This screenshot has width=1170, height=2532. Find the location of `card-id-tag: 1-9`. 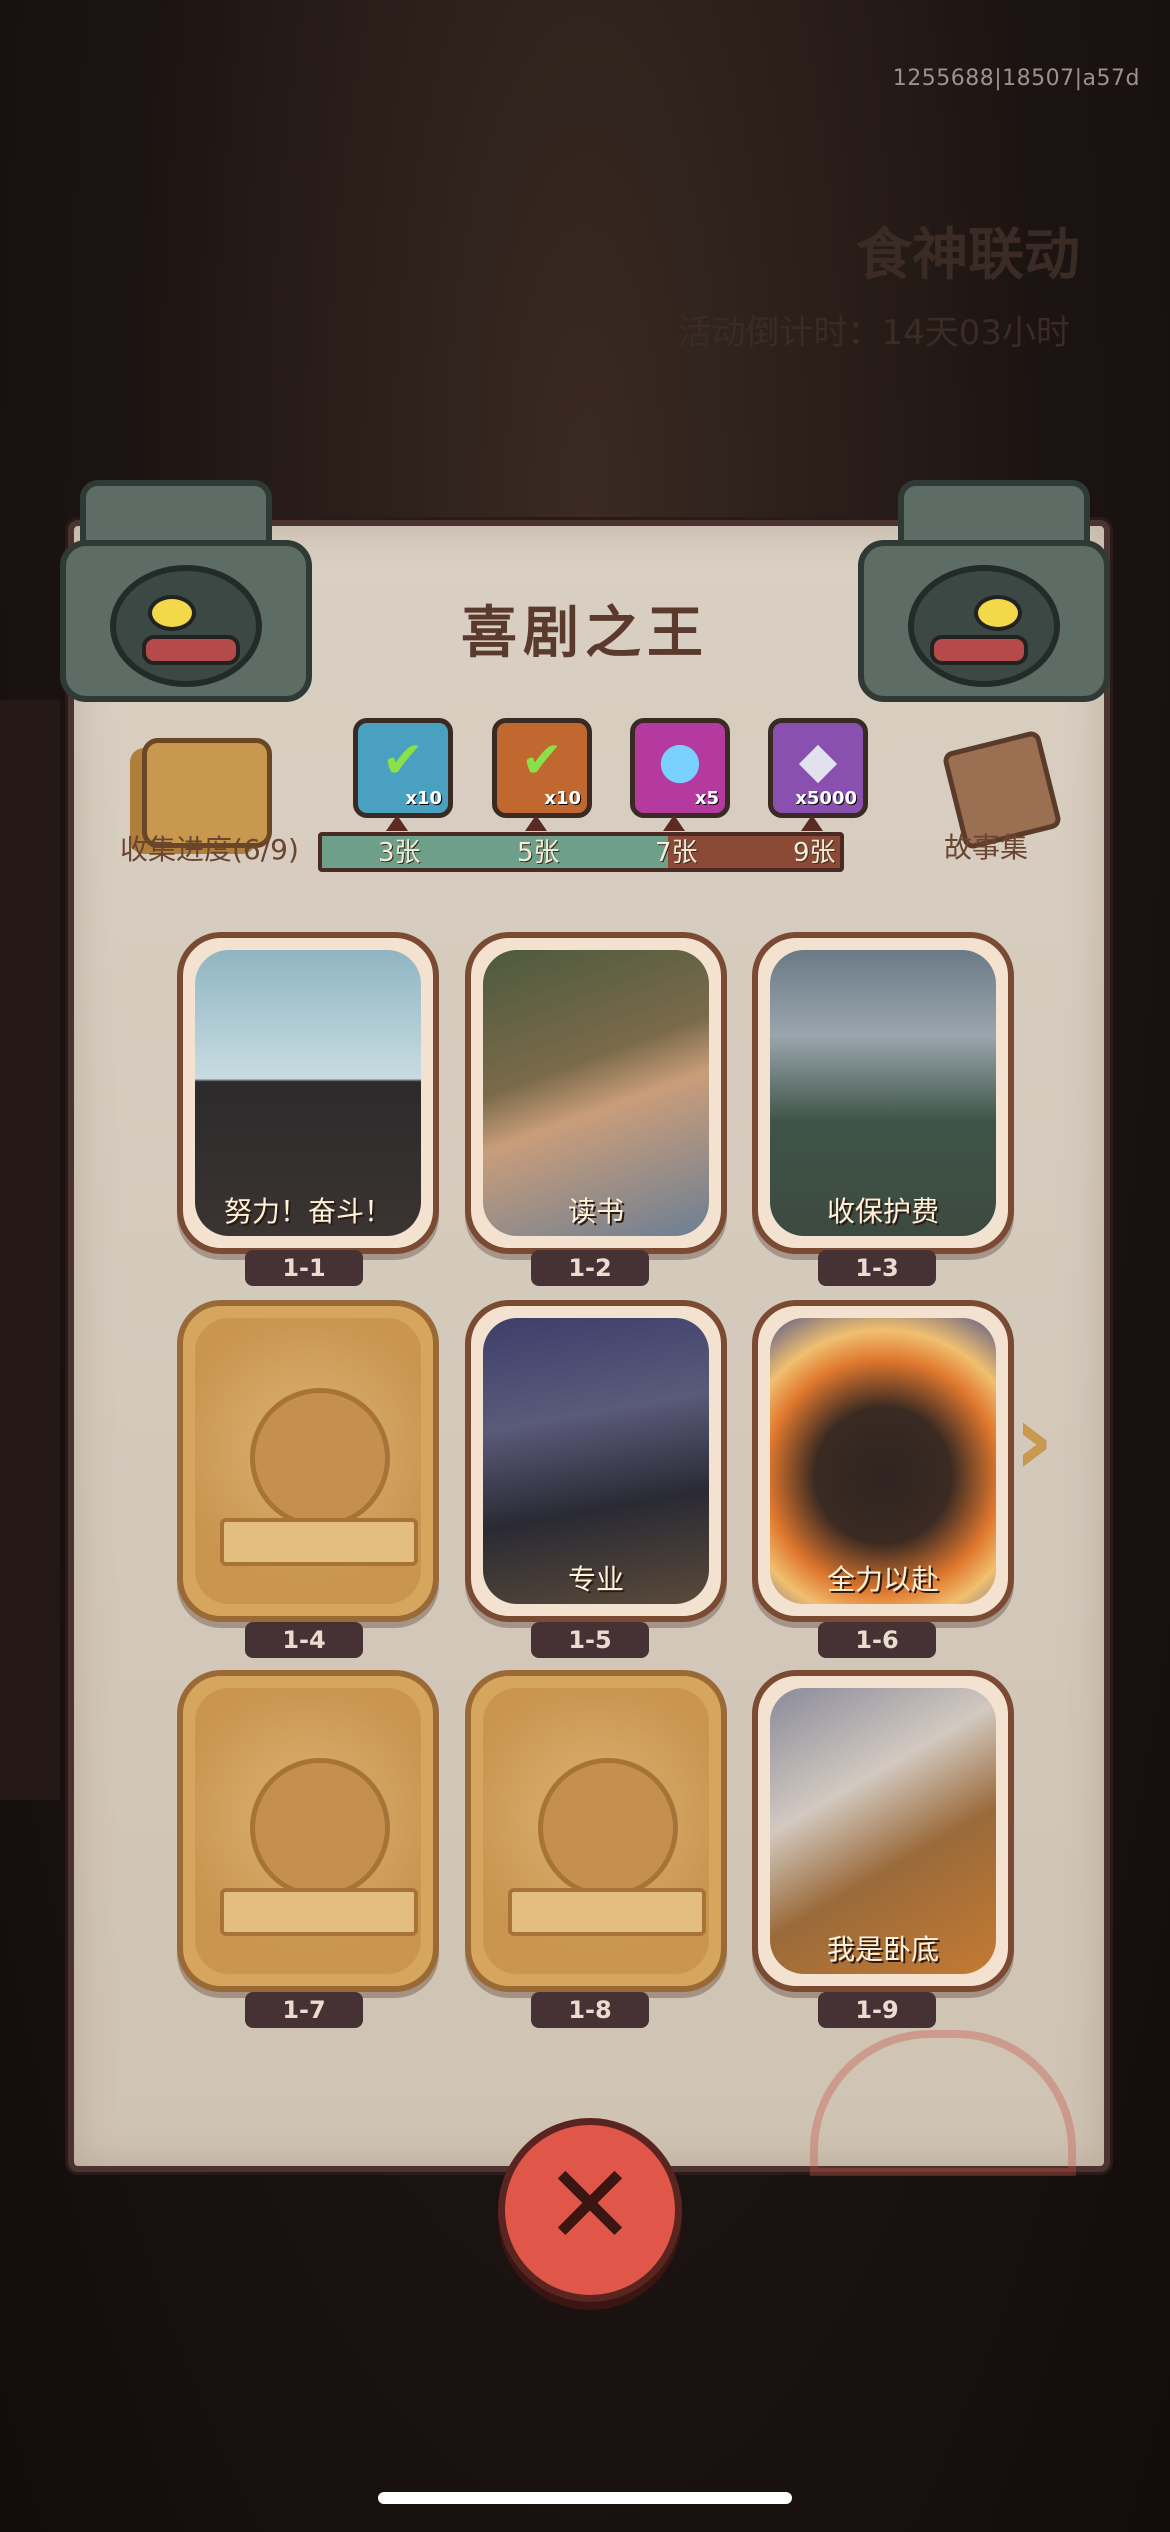

card-id-tag: 1-9 is located at coordinates (877, 2010).